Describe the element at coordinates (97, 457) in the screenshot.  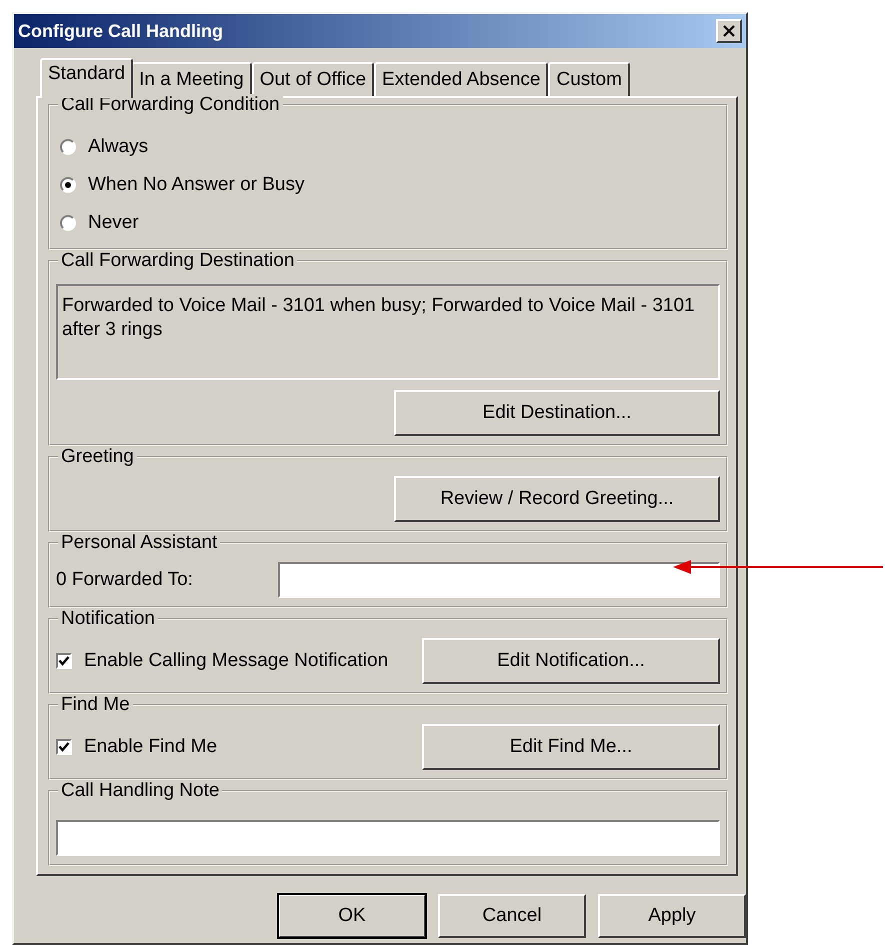
I see `group-title: Greeting` at that location.